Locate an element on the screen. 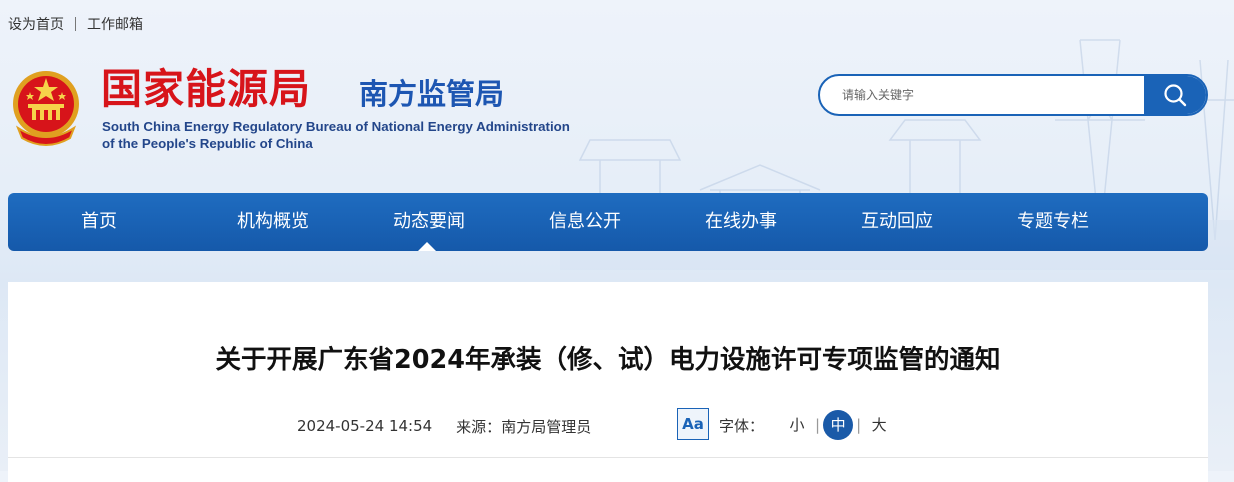 This screenshot has height=482, width=1234. nav-item-interaction: 互动回应 is located at coordinates (939, 222).